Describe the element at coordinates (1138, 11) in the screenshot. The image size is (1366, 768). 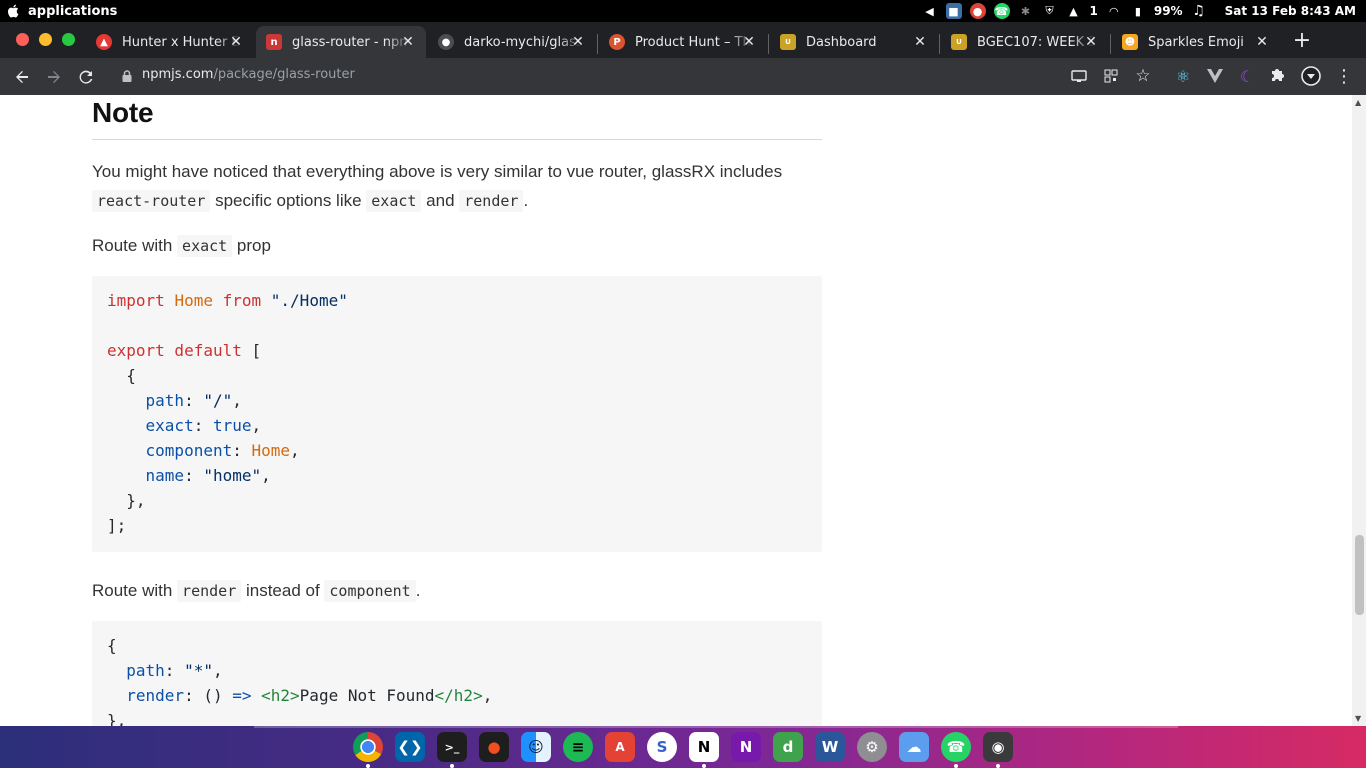
I see `battery-icon: ▮` at that location.